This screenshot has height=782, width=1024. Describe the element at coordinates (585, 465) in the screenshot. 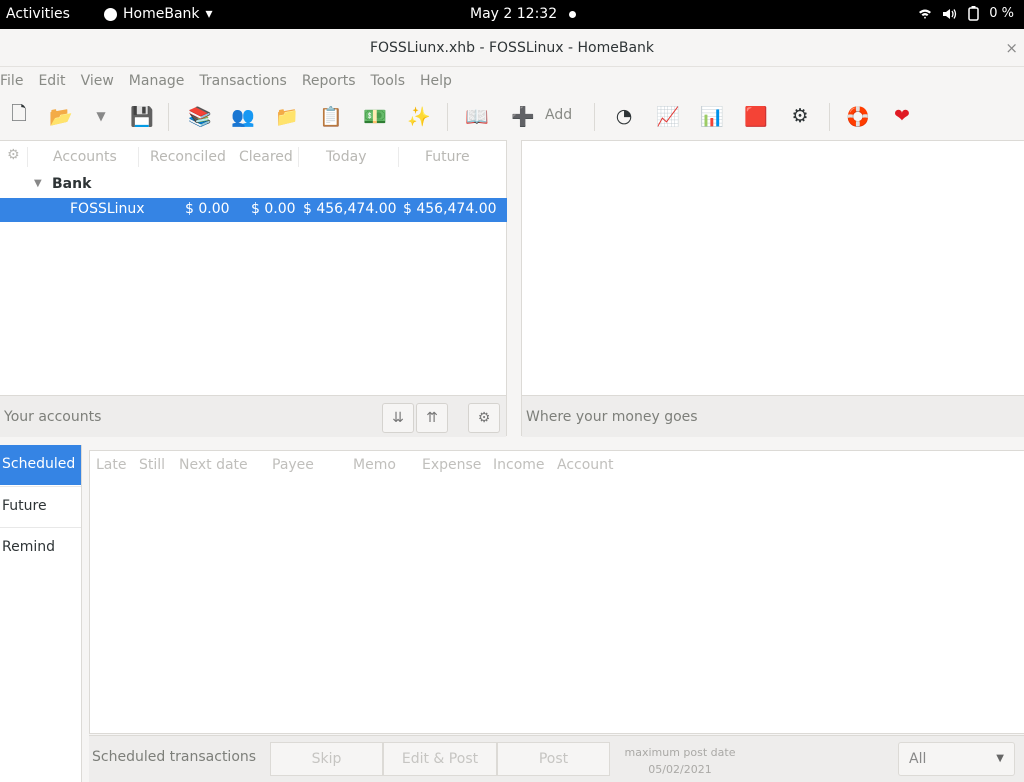

I see `col-account: Account` at that location.